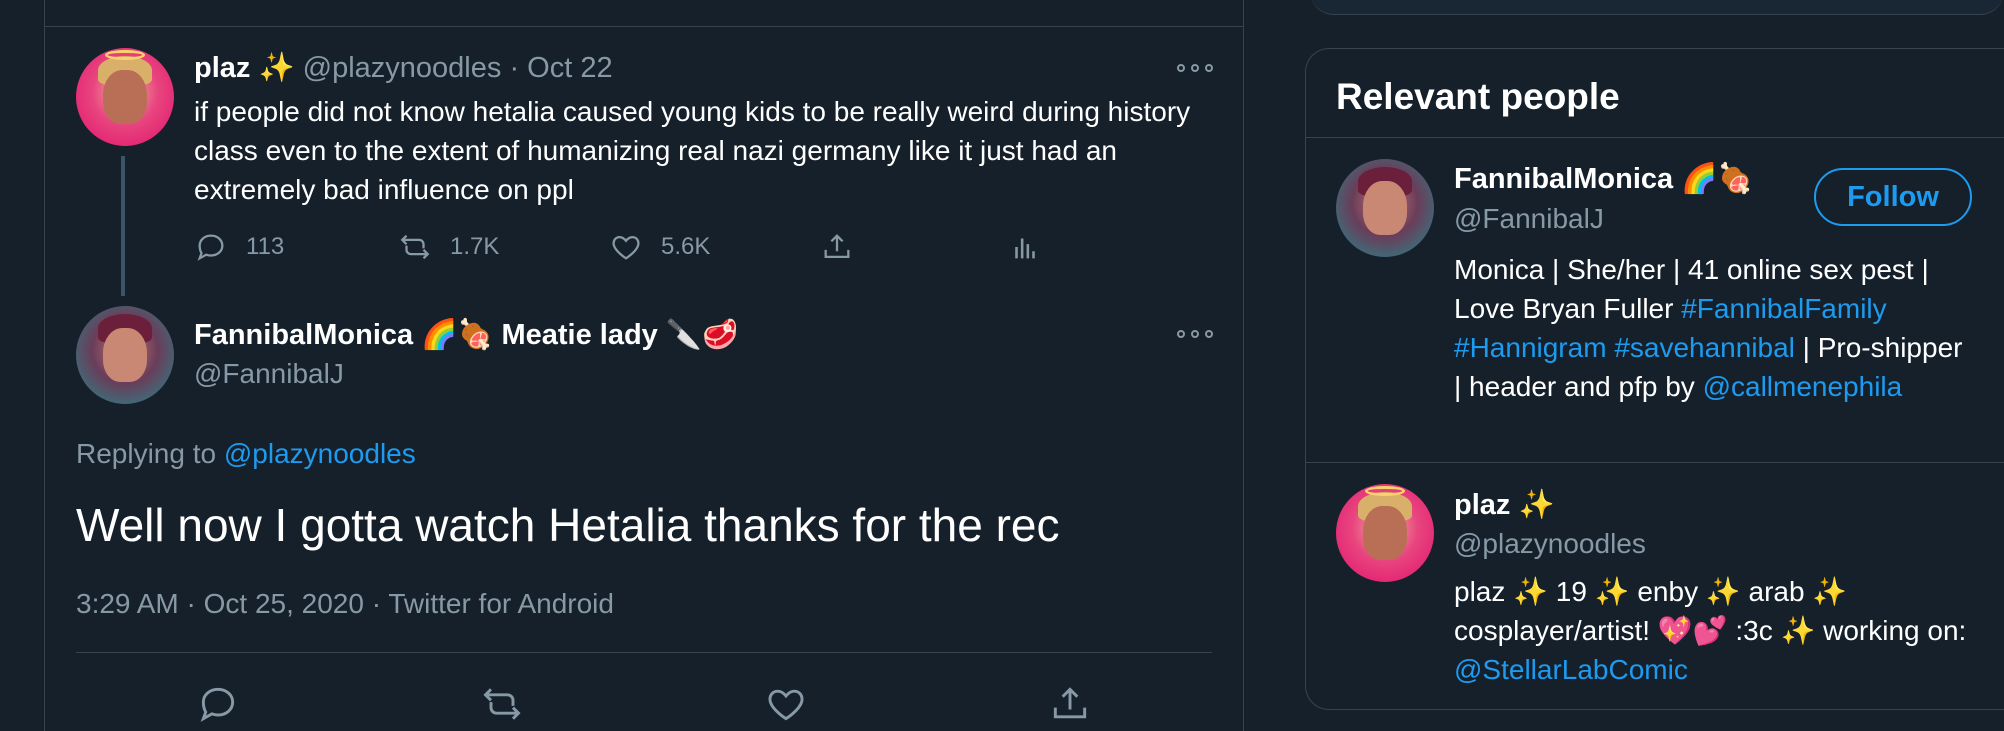 This screenshot has height=731, width=2004. Describe the element at coordinates (1783, 308) in the screenshot. I see `hashtag-link: #FannibalFamily` at that location.